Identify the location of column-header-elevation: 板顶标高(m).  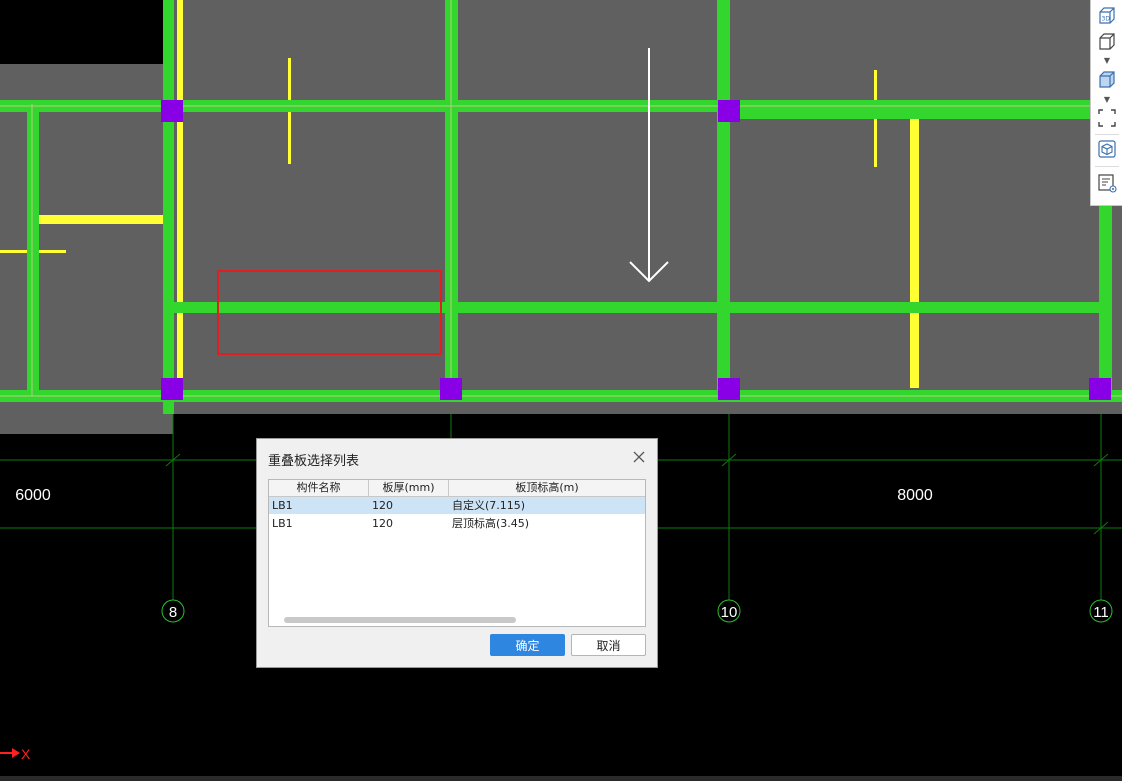
(547, 488).